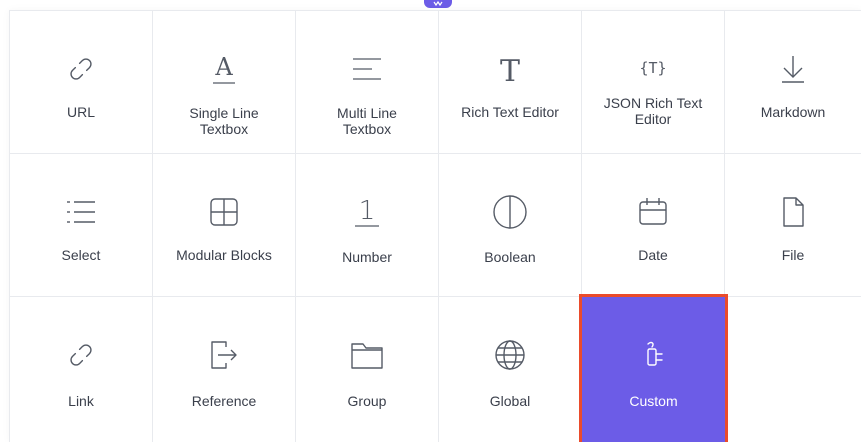  What do you see at coordinates (367, 257) in the screenshot?
I see `field-label-number: Number` at bounding box center [367, 257].